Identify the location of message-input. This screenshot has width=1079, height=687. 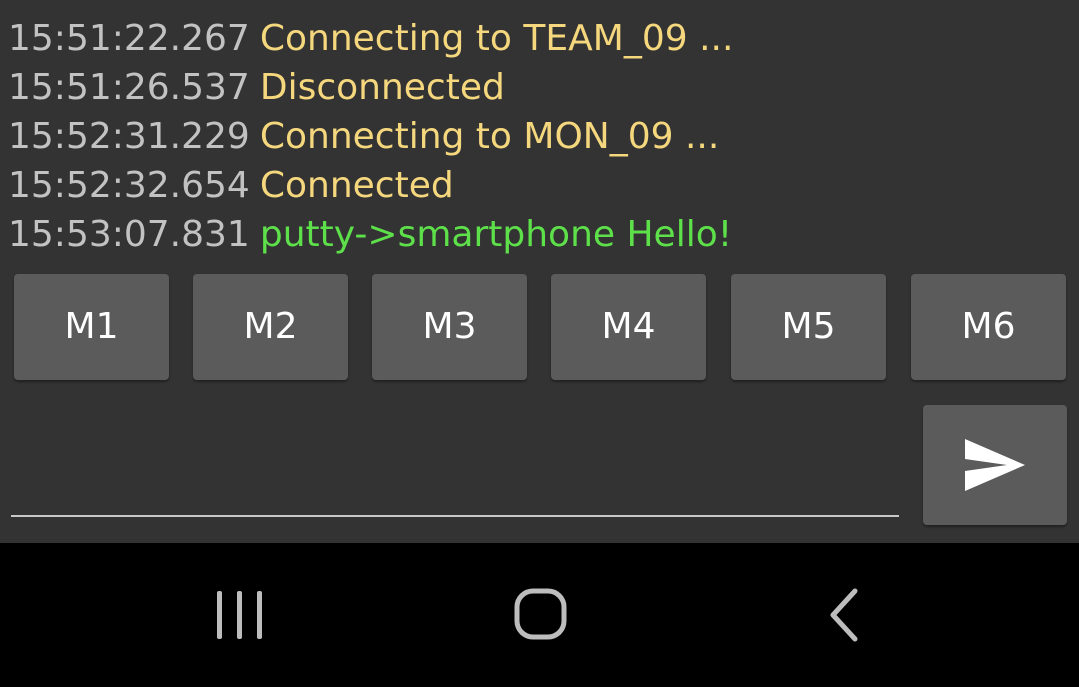
(457, 471).